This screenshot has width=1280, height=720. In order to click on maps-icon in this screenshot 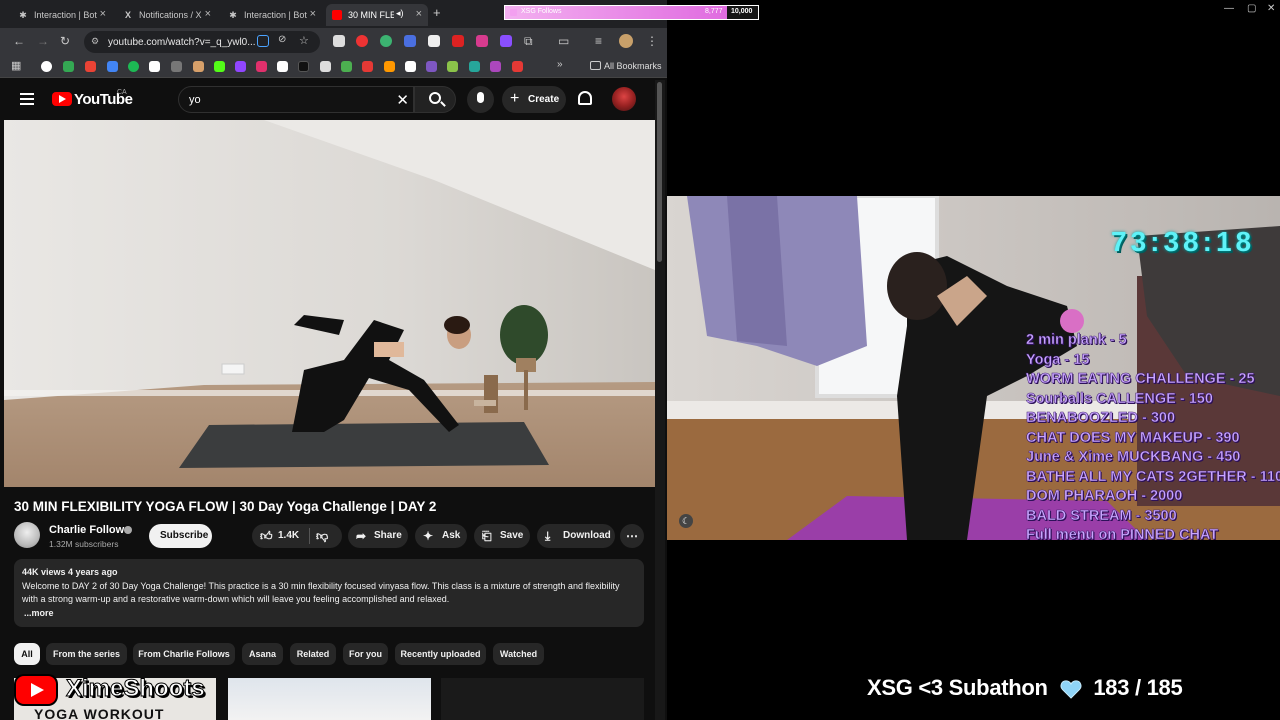, I will do `click(68, 66)`.